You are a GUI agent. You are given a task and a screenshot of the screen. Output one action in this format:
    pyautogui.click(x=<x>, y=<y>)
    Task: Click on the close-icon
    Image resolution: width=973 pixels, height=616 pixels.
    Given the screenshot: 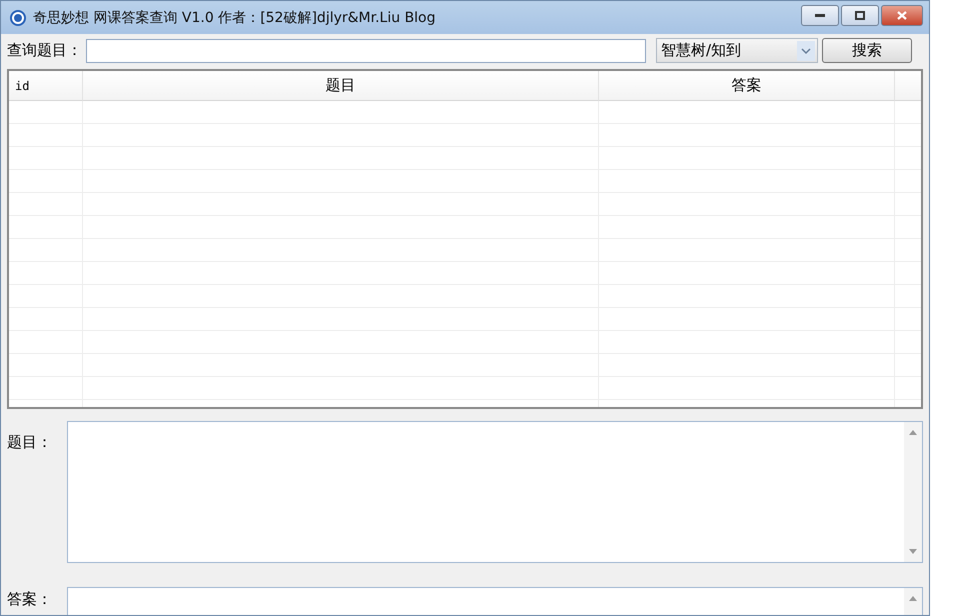 What is the action you would take?
    pyautogui.click(x=902, y=15)
    